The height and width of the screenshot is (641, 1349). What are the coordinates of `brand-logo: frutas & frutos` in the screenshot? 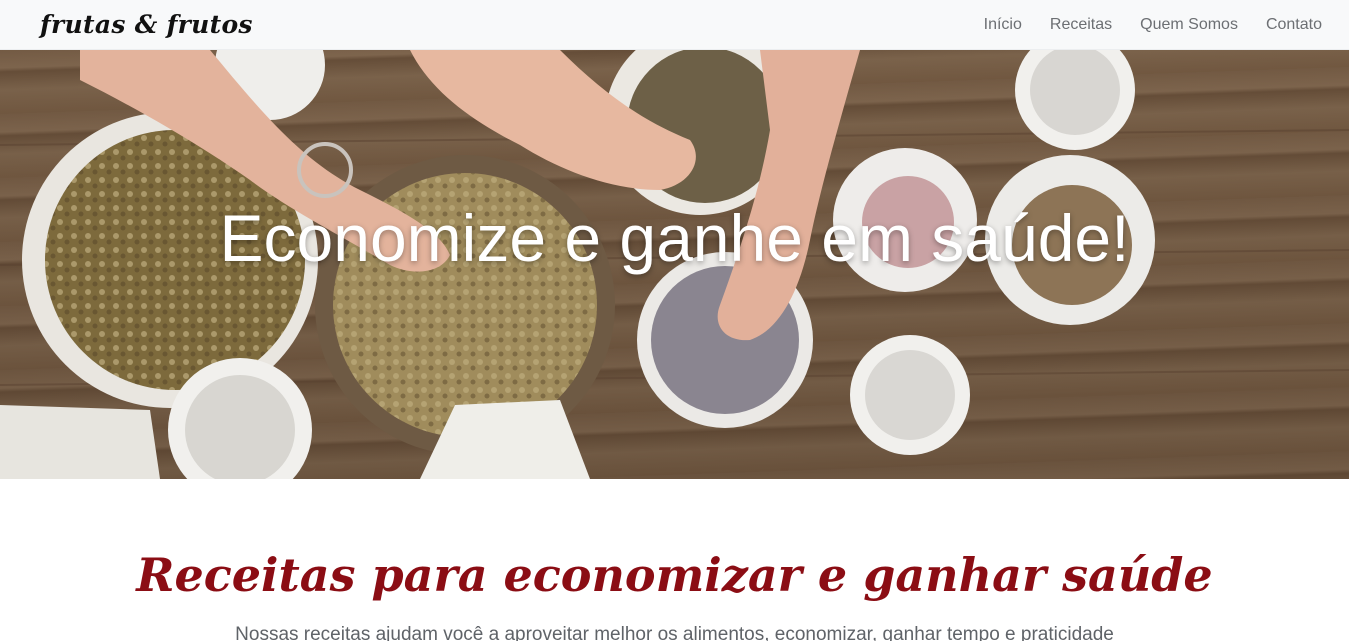 It's located at (146, 24).